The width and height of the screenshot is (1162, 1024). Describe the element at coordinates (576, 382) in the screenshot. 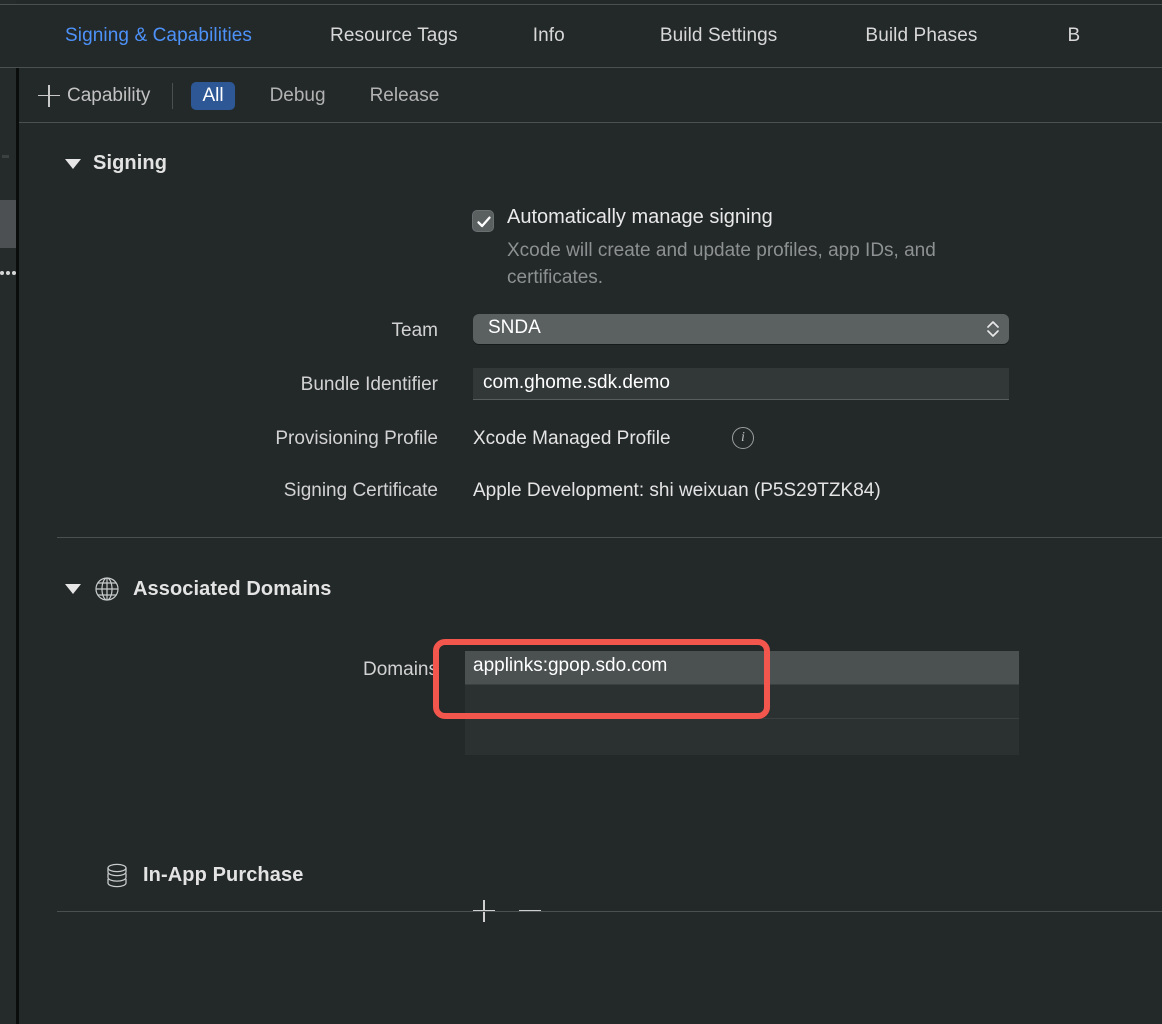

I see `bundle-identifier-value: com.ghome.sdk.demo` at that location.